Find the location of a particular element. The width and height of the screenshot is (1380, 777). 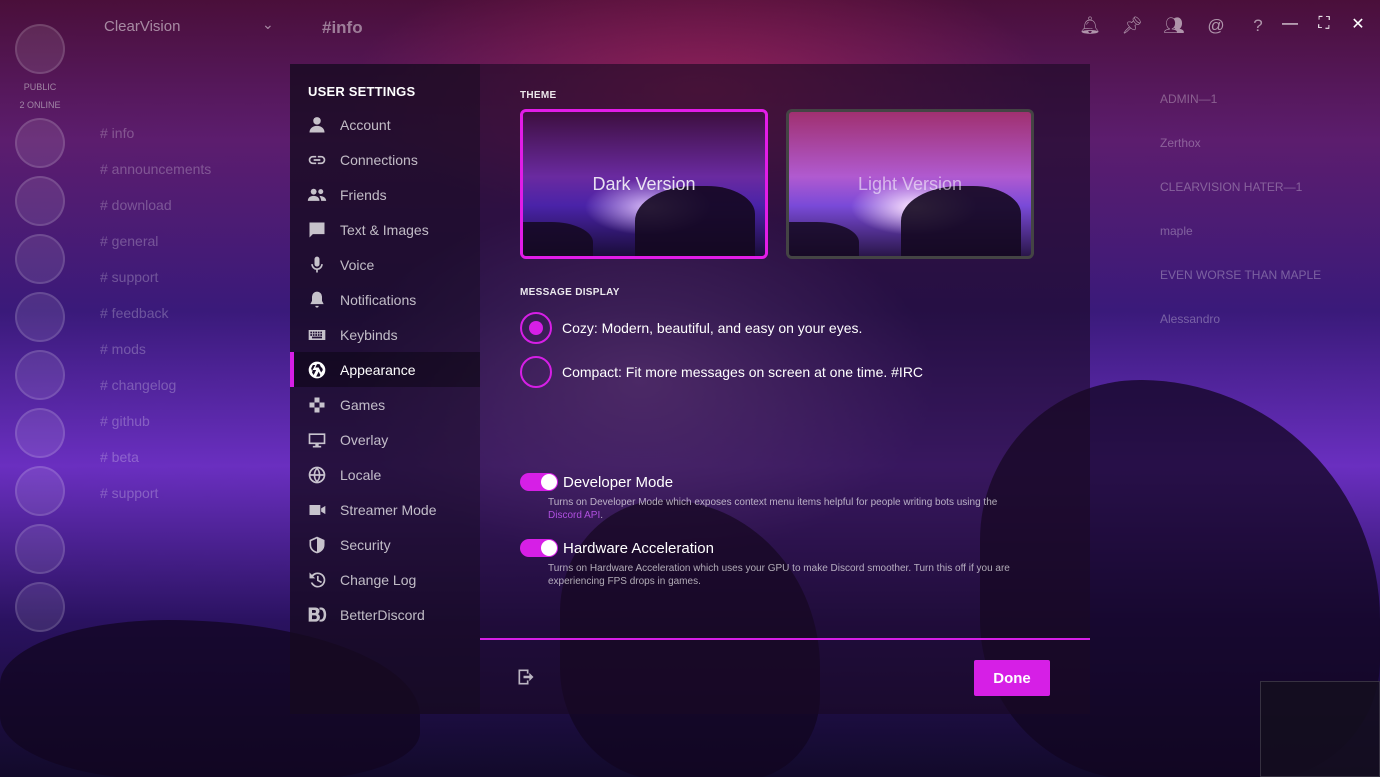

channel-item: # beta is located at coordinates (155, 457).